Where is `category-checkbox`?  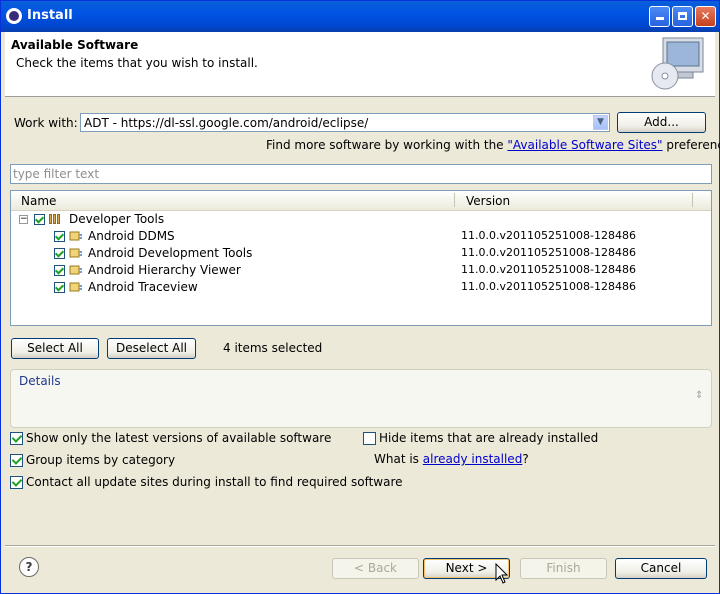
category-checkbox is located at coordinates (39, 219).